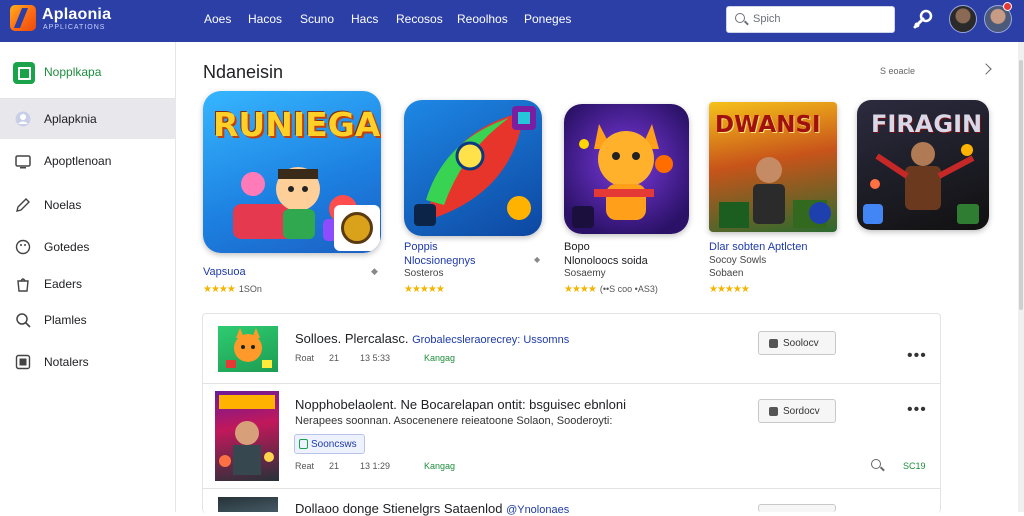 This screenshot has width=1024, height=516. Describe the element at coordinates (758, 247) in the screenshot. I see `app-name: Dlar sobten Aptlcten` at that location.